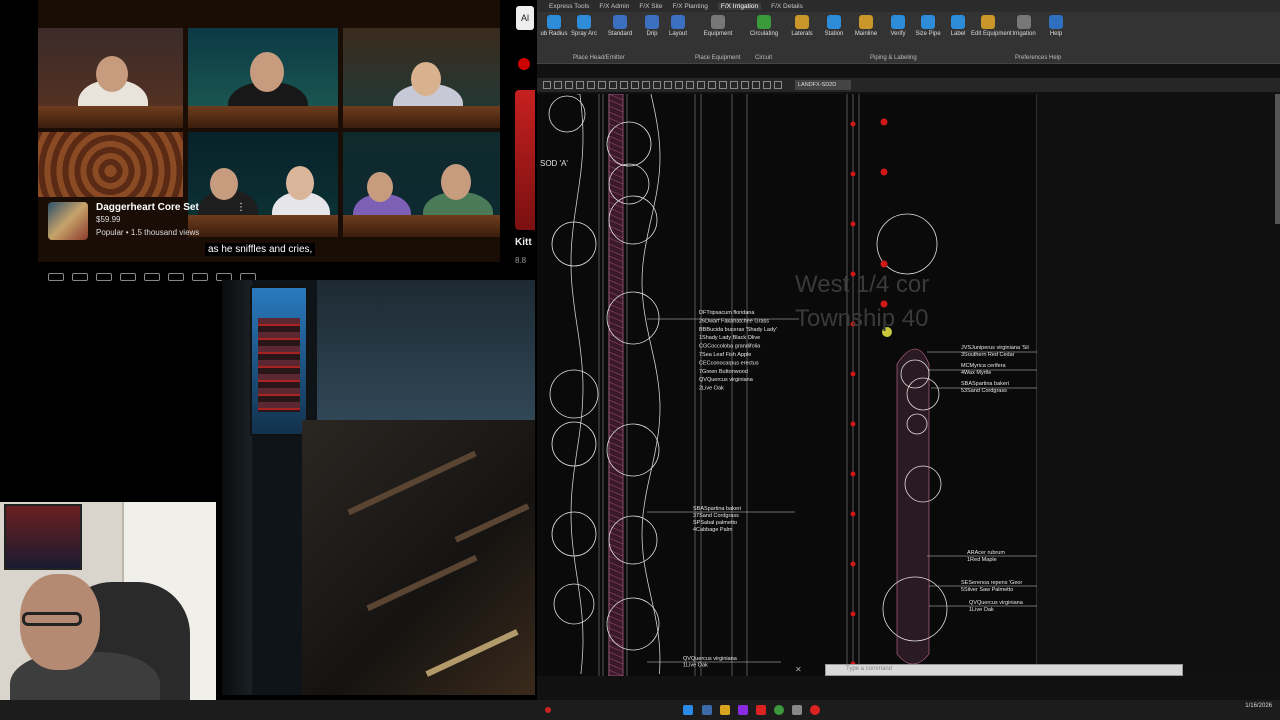 The height and width of the screenshot is (720, 1280). Describe the element at coordinates (739, 6) in the screenshot. I see `ribbon-tab: F/X Irrigation` at that location.